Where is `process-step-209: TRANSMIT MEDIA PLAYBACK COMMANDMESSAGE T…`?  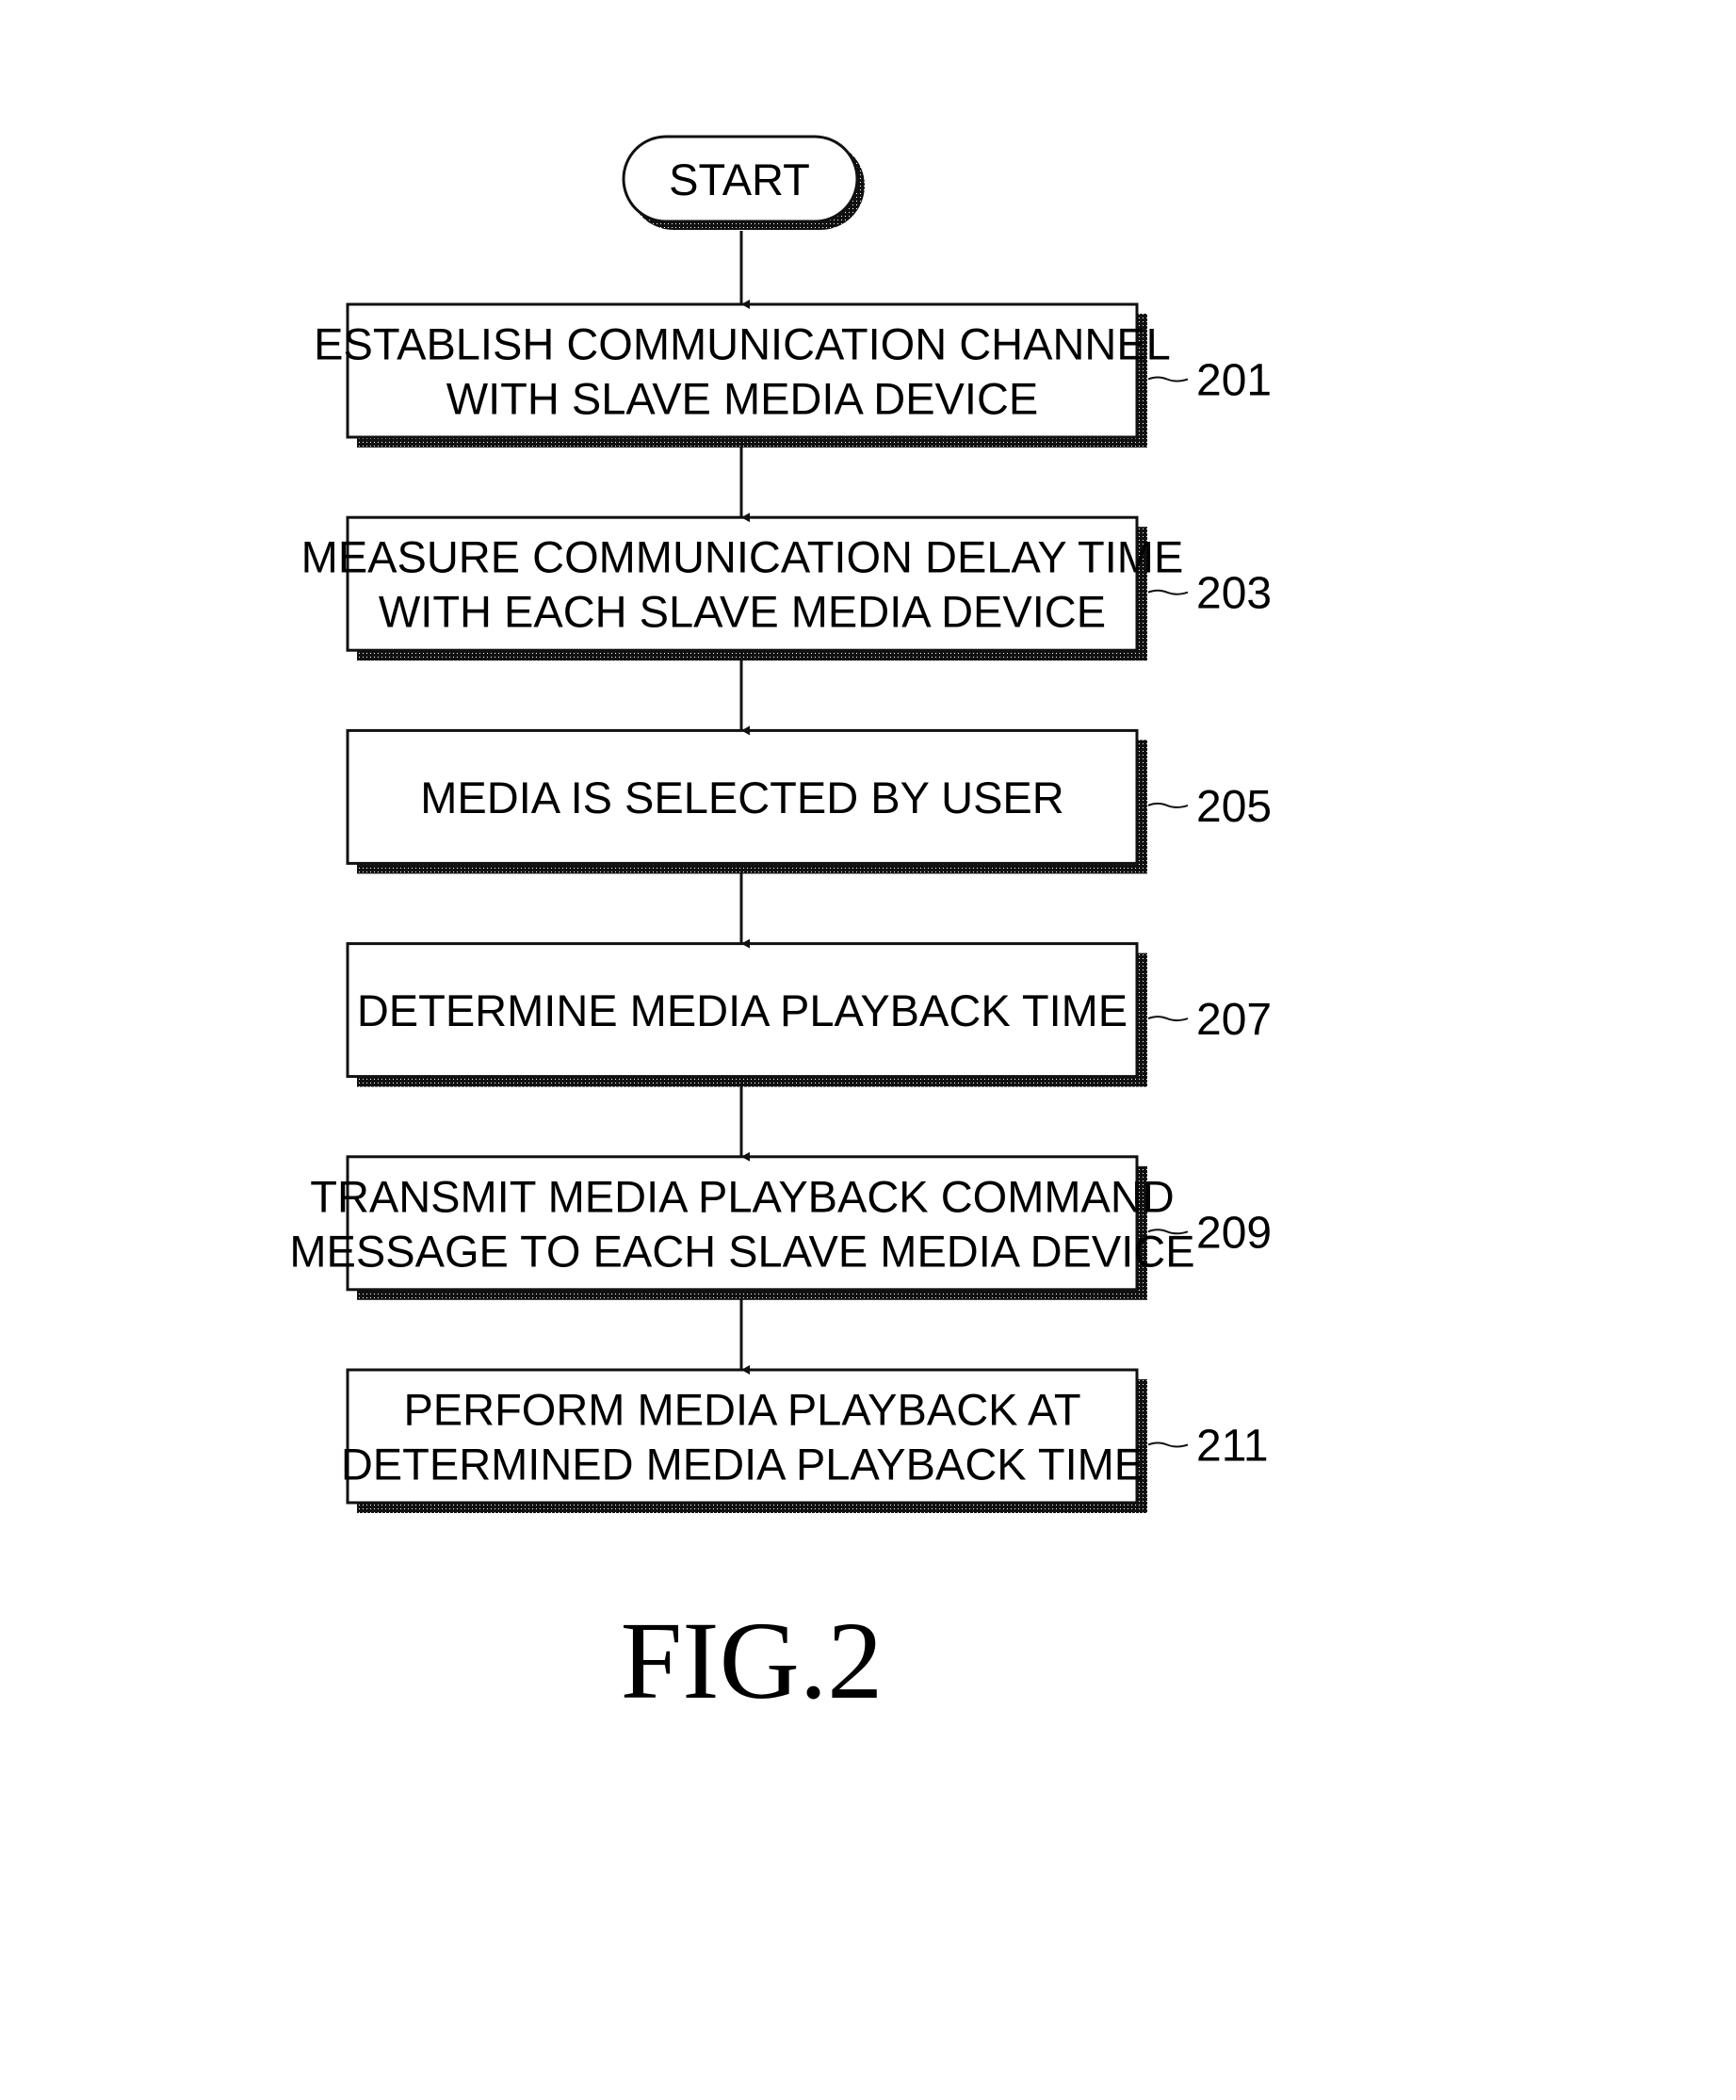 process-step-209: TRANSMIT MEDIA PLAYBACK COMMANDMESSAGE T… is located at coordinates (781, 1227).